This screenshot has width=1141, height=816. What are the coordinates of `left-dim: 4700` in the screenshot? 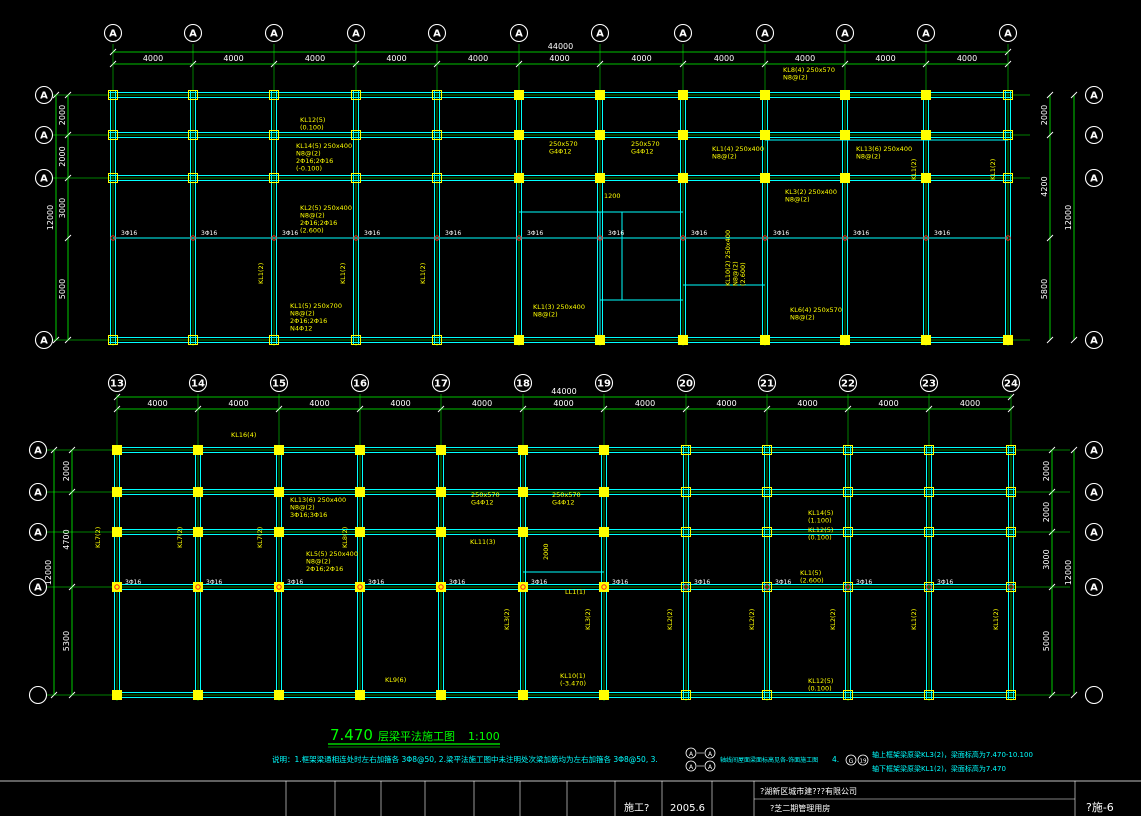 It's located at (66, 539).